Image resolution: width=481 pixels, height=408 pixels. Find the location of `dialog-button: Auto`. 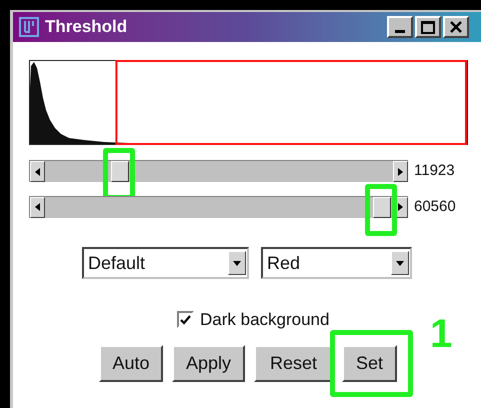

dialog-button: Auto is located at coordinates (131, 363).